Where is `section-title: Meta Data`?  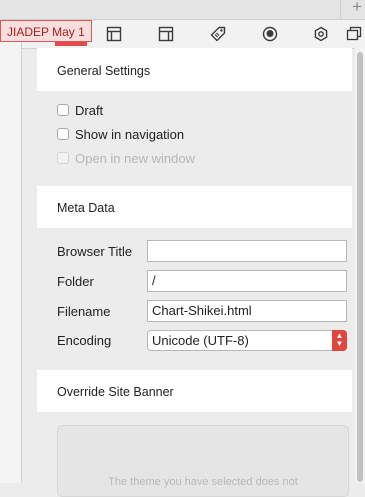
section-title: Meta Data is located at coordinates (86, 208).